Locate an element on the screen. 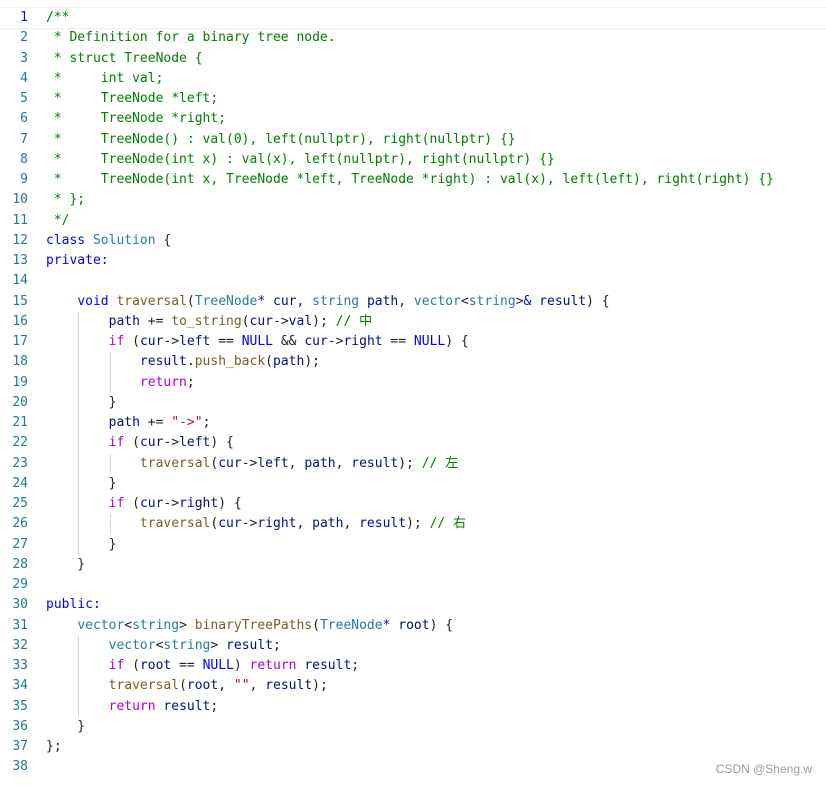 This screenshot has width=826, height=786. code-token: to_string is located at coordinates (206, 321).